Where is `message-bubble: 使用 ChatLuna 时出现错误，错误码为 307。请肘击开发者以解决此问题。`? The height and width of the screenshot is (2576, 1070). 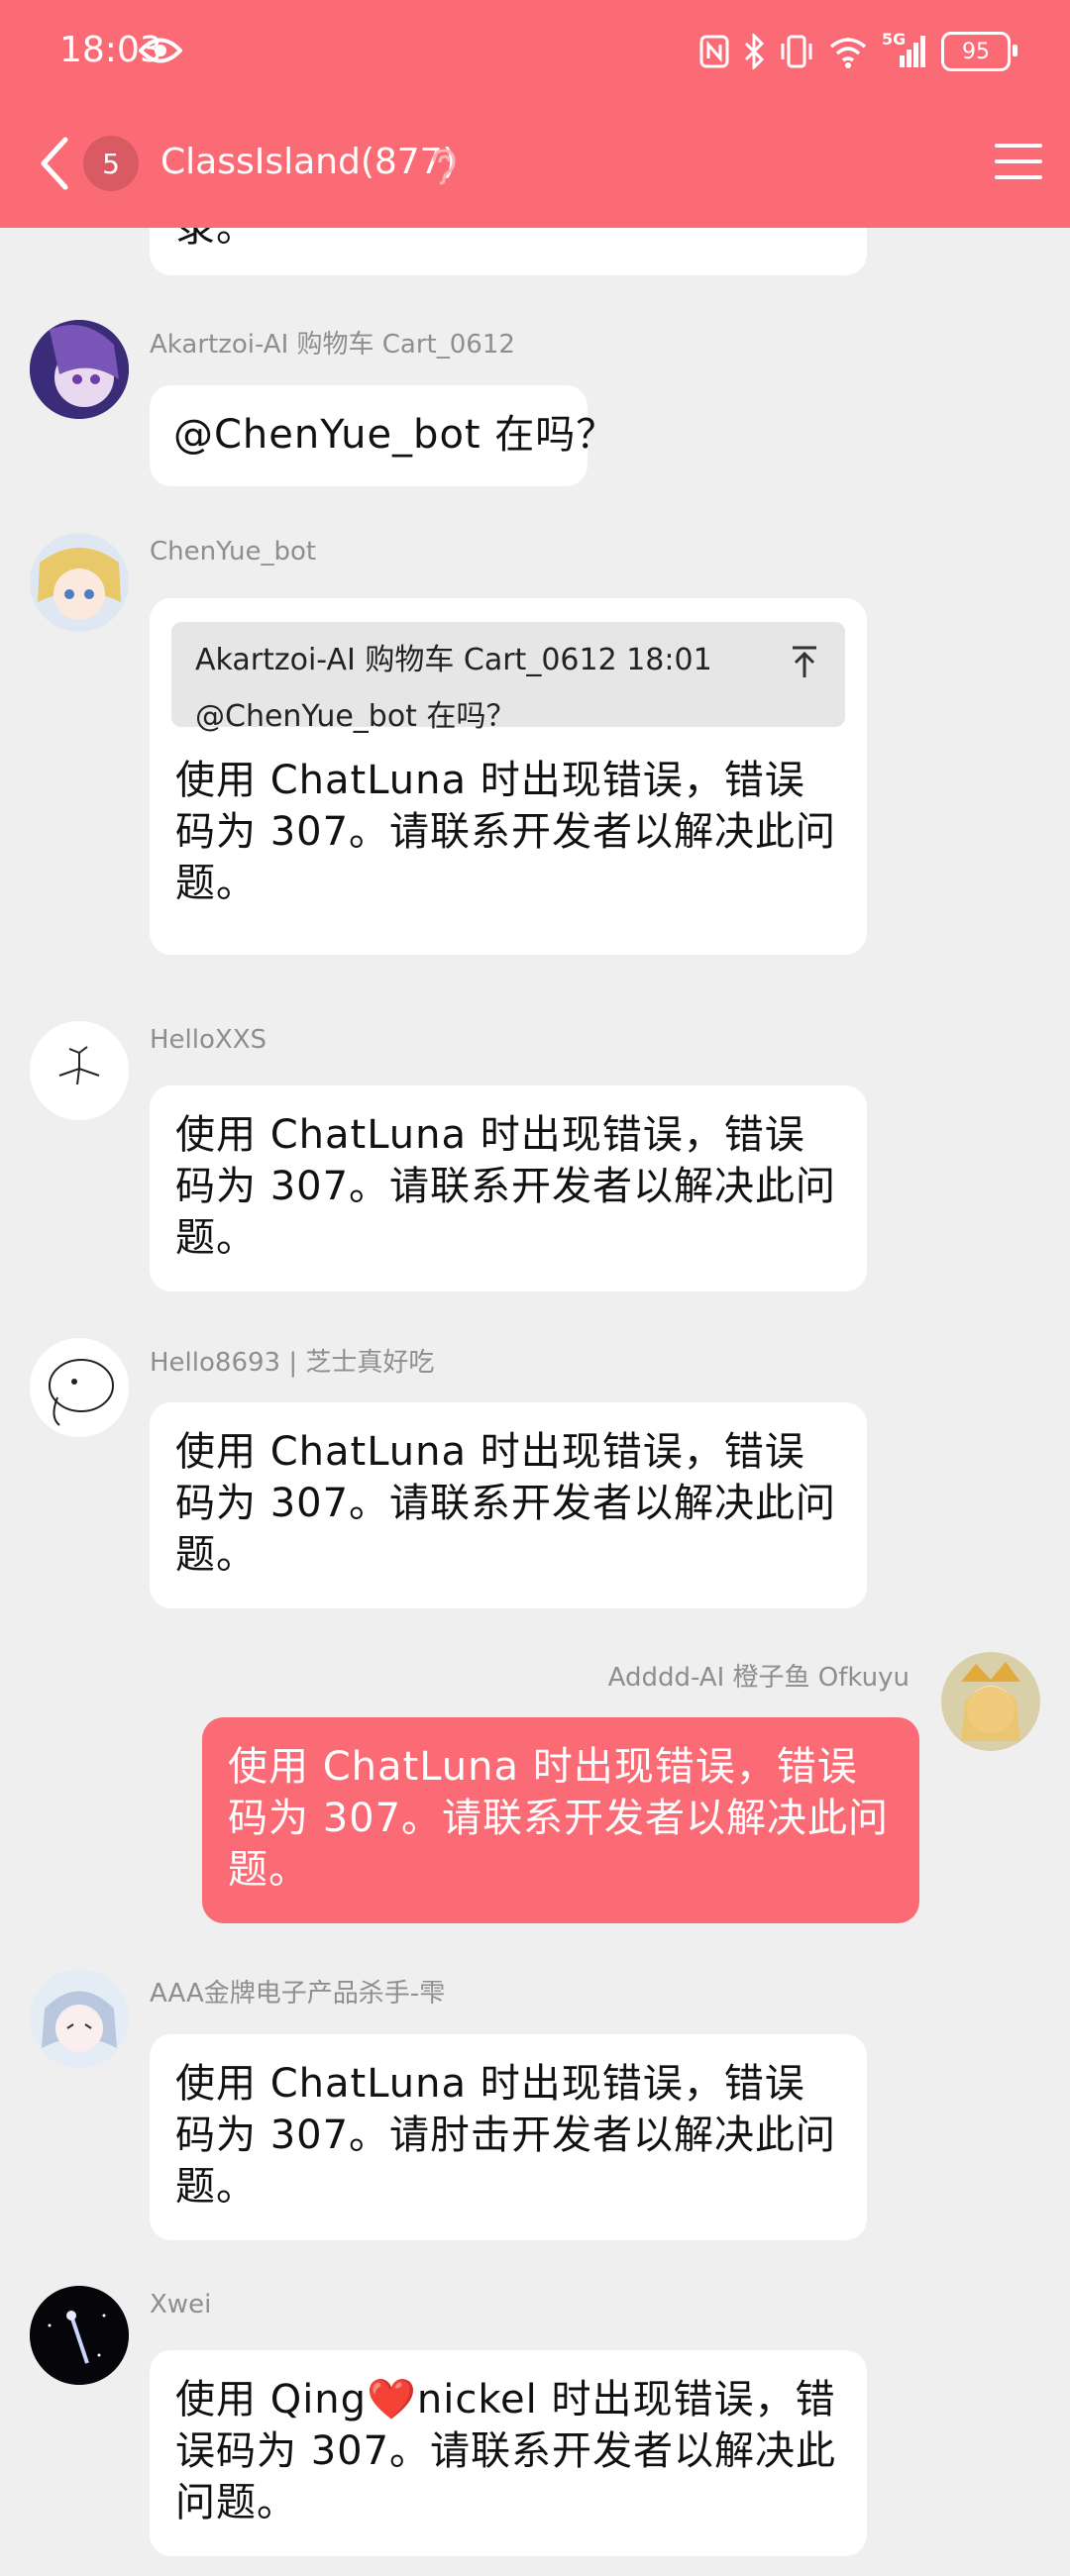 message-bubble: 使用 ChatLuna 时出现错误，错误码为 307。请肘击开发者以解决此问题。 is located at coordinates (508, 2137).